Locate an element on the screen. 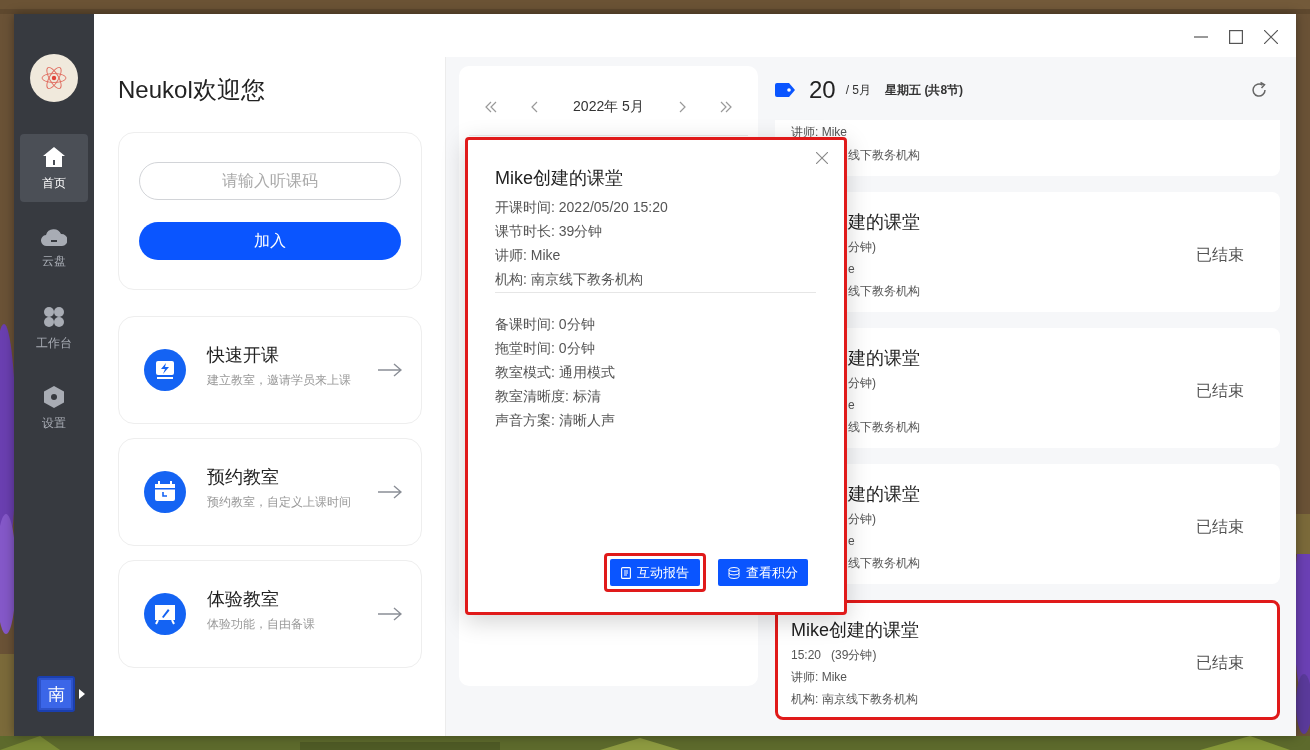 The height and width of the screenshot is (750, 1310). nav-item: 首页 is located at coordinates (54, 168).